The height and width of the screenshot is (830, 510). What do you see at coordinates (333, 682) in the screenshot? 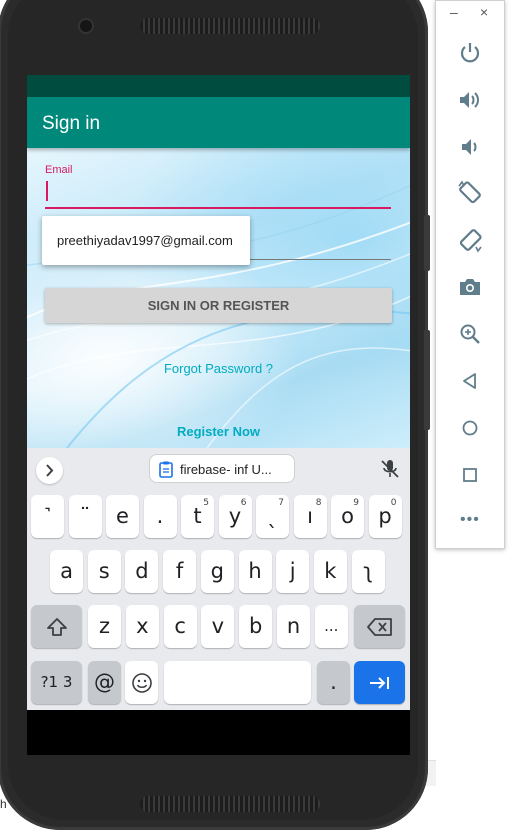
I see `period-key: .` at bounding box center [333, 682].